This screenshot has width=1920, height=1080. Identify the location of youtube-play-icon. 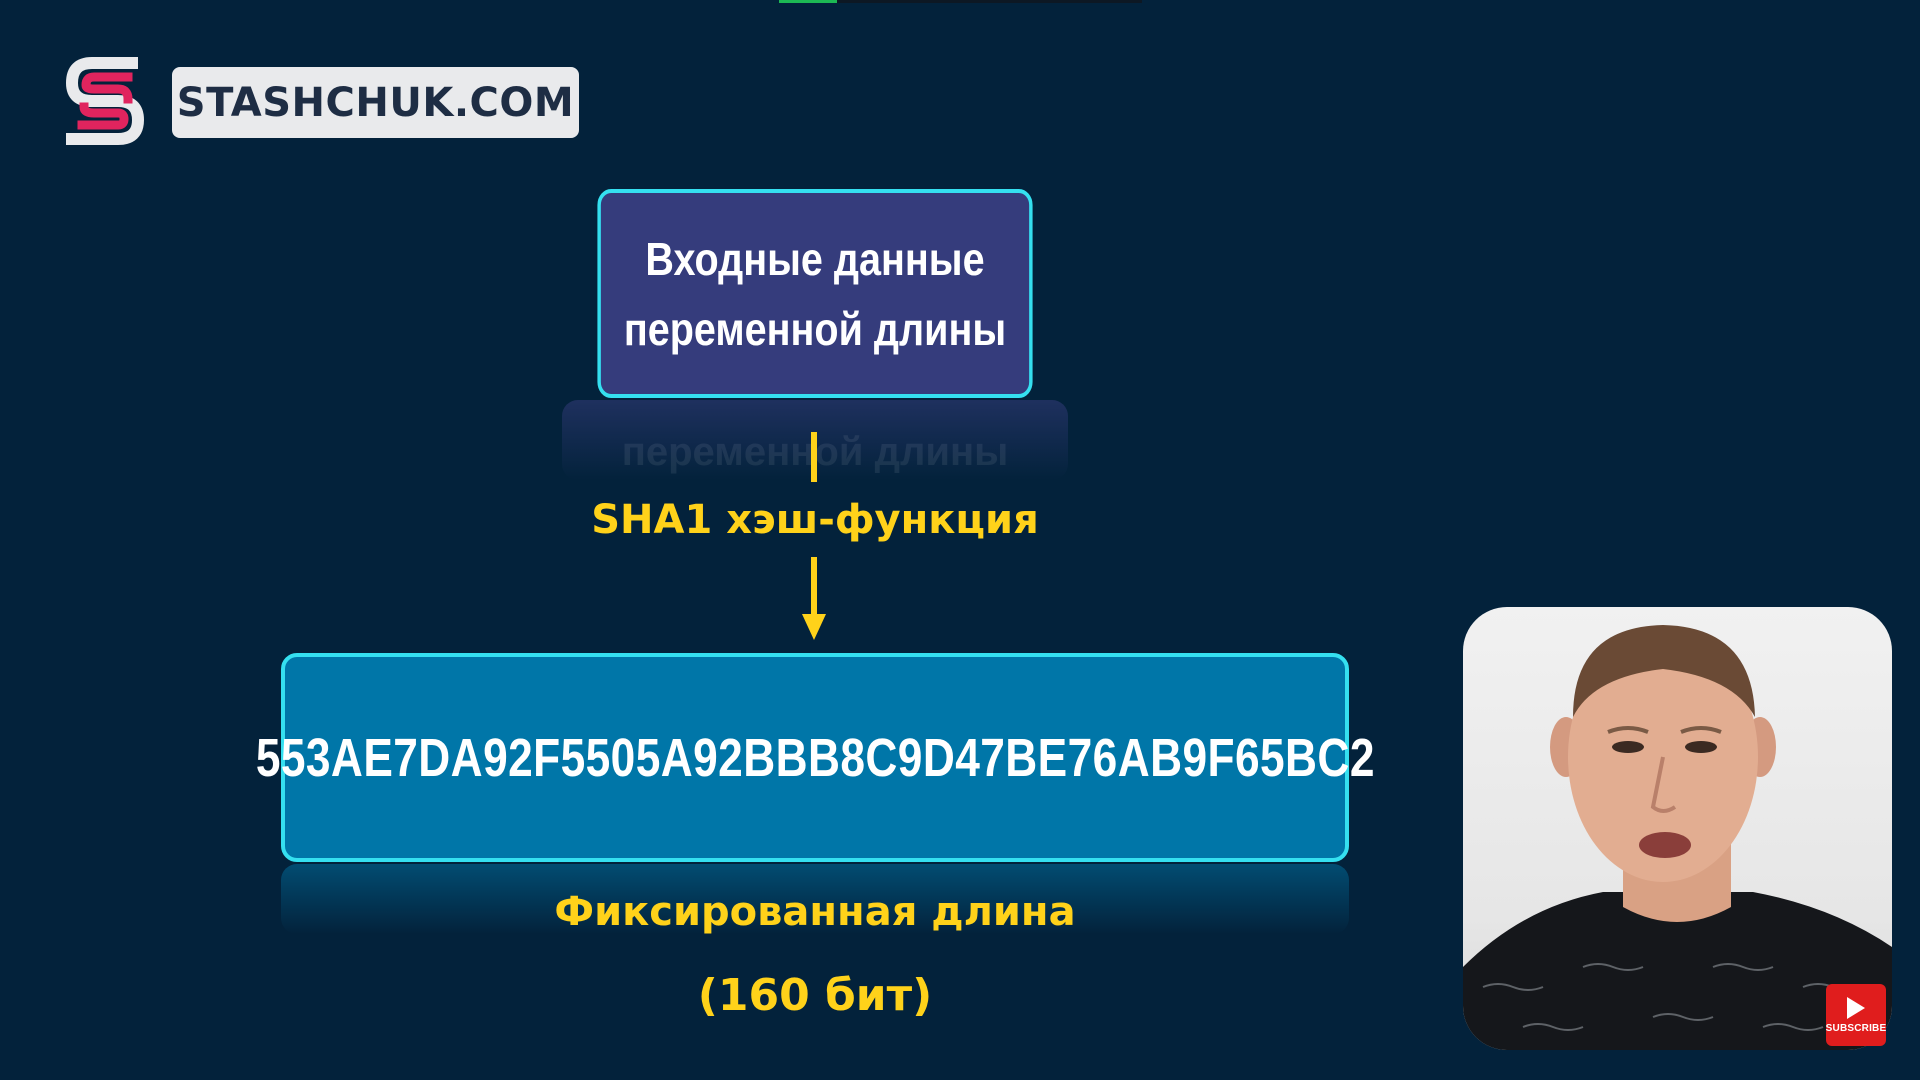
(1856, 1007).